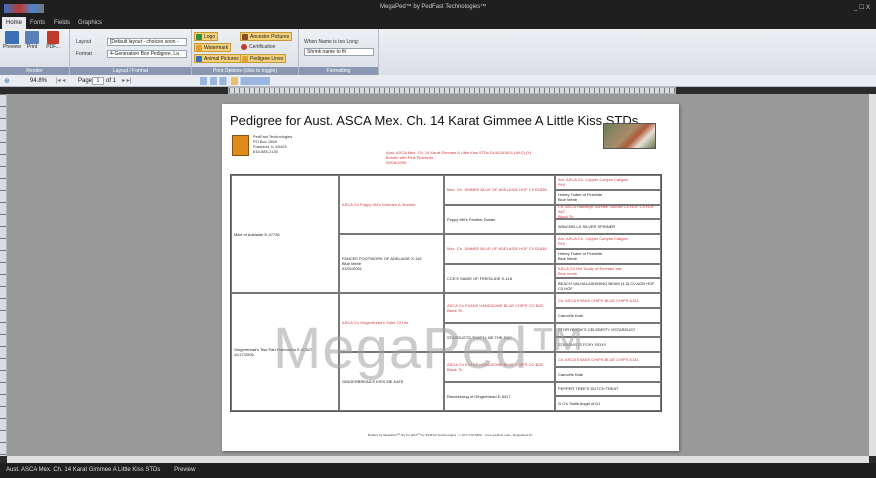 The height and width of the screenshot is (478, 876). What do you see at coordinates (598, 300) in the screenshot?
I see `ancestor-name: Ch. ASCA EVANS CHIPS BLUE CHIPS A134` at bounding box center [598, 300].